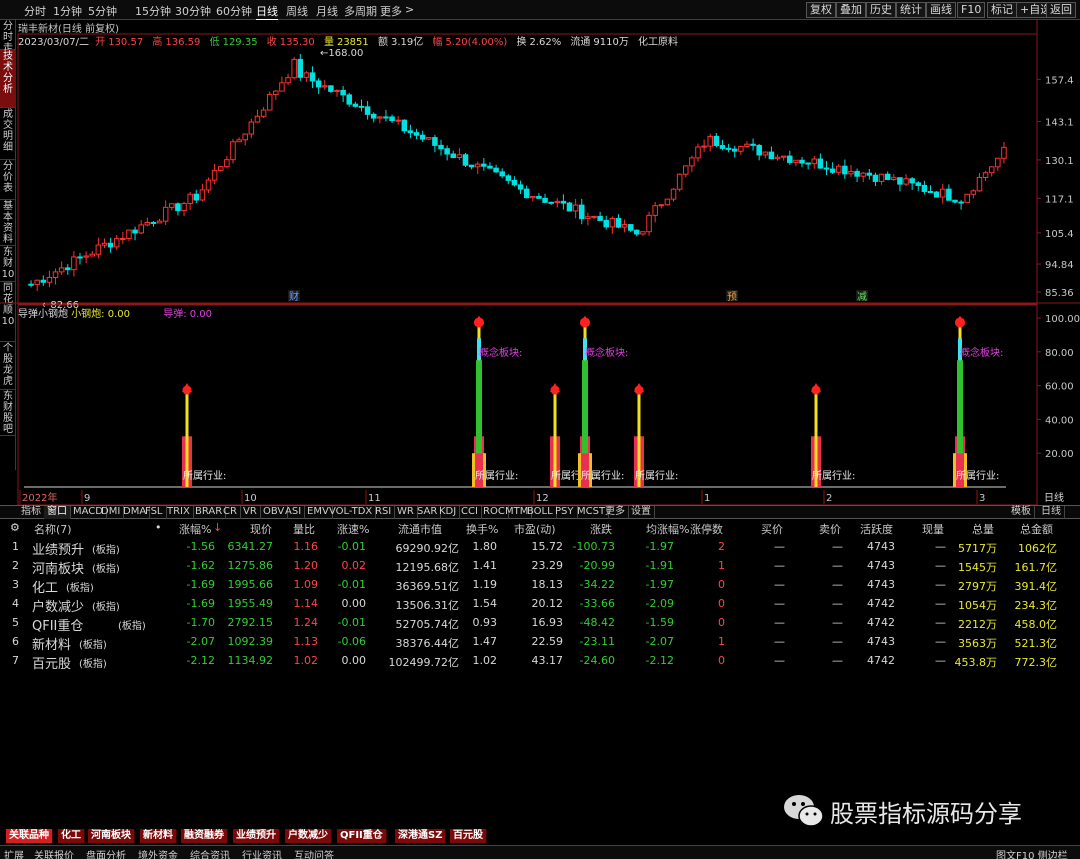 The width and height of the screenshot is (1080, 859). I want to click on status-item: 盘面分析, so click(106, 853).